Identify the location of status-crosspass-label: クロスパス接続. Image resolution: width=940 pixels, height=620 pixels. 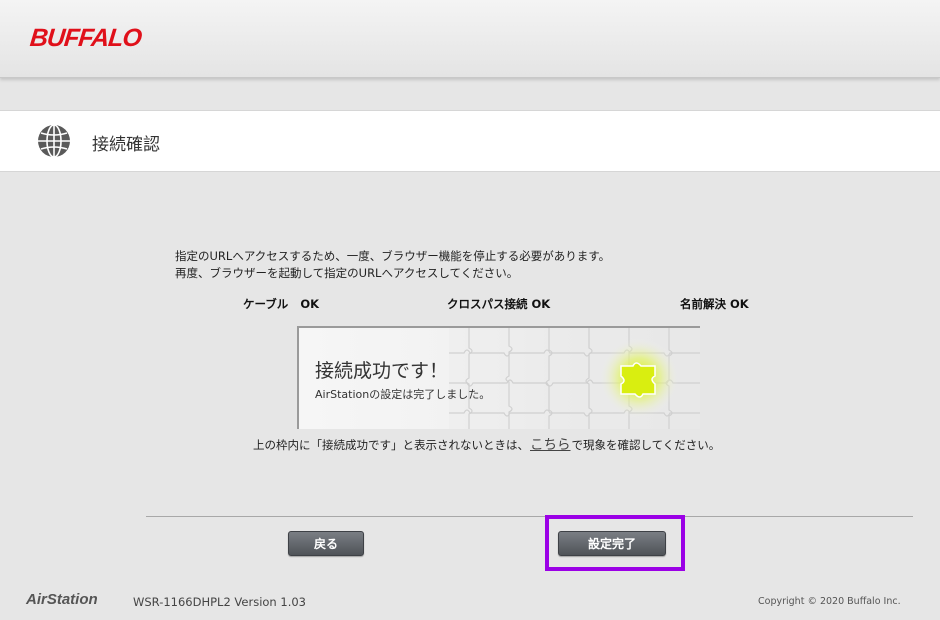
(487, 304).